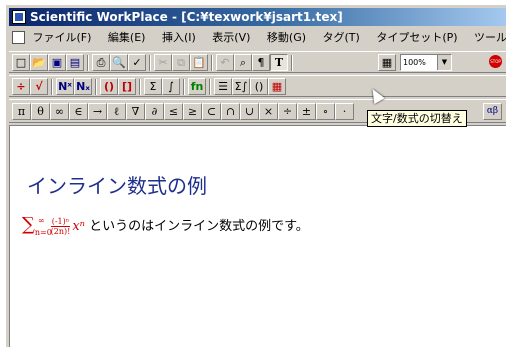 The height and width of the screenshot is (347, 506). I want to click on zoom-select: 100% ▼, so click(426, 62).